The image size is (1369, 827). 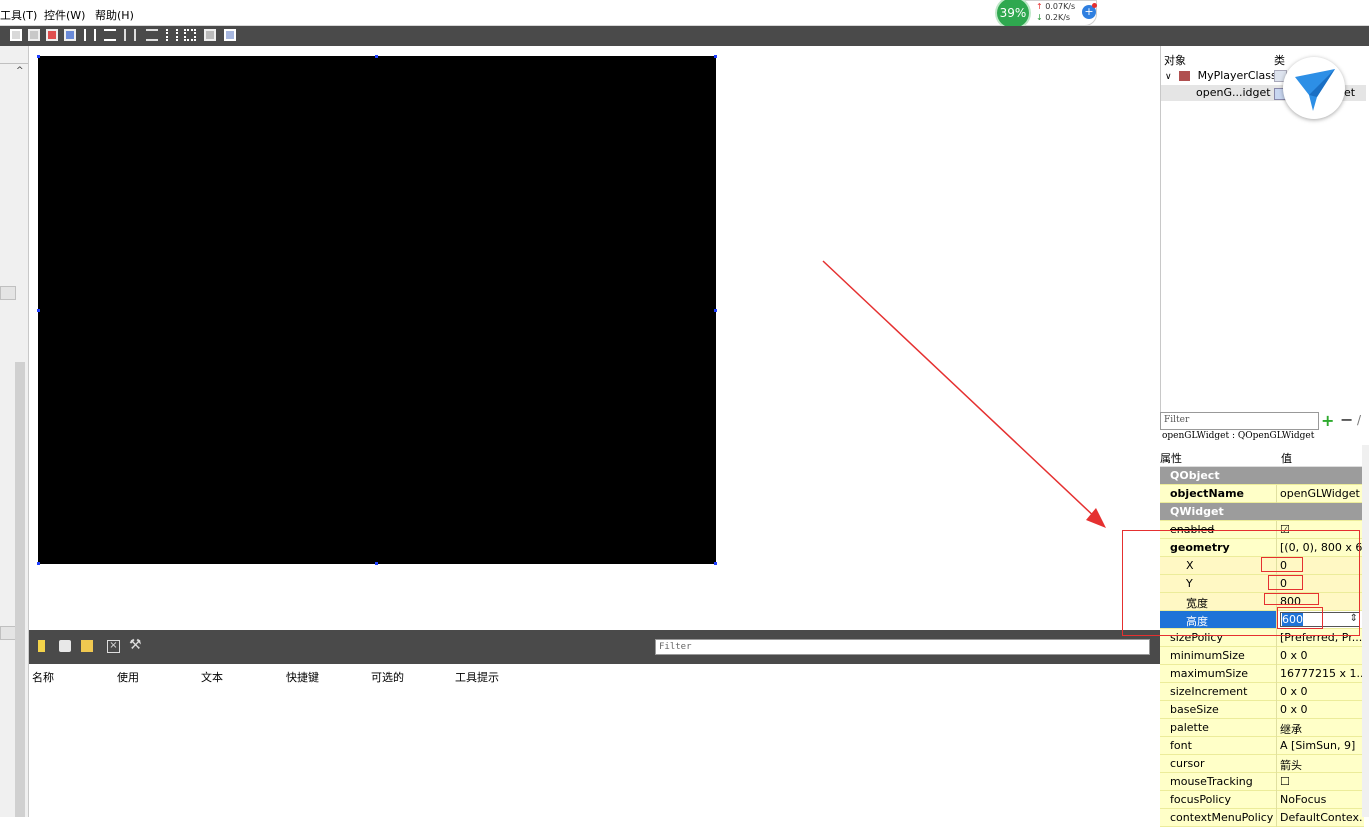 What do you see at coordinates (1285, 582) in the screenshot?
I see `annotation-box-y` at bounding box center [1285, 582].